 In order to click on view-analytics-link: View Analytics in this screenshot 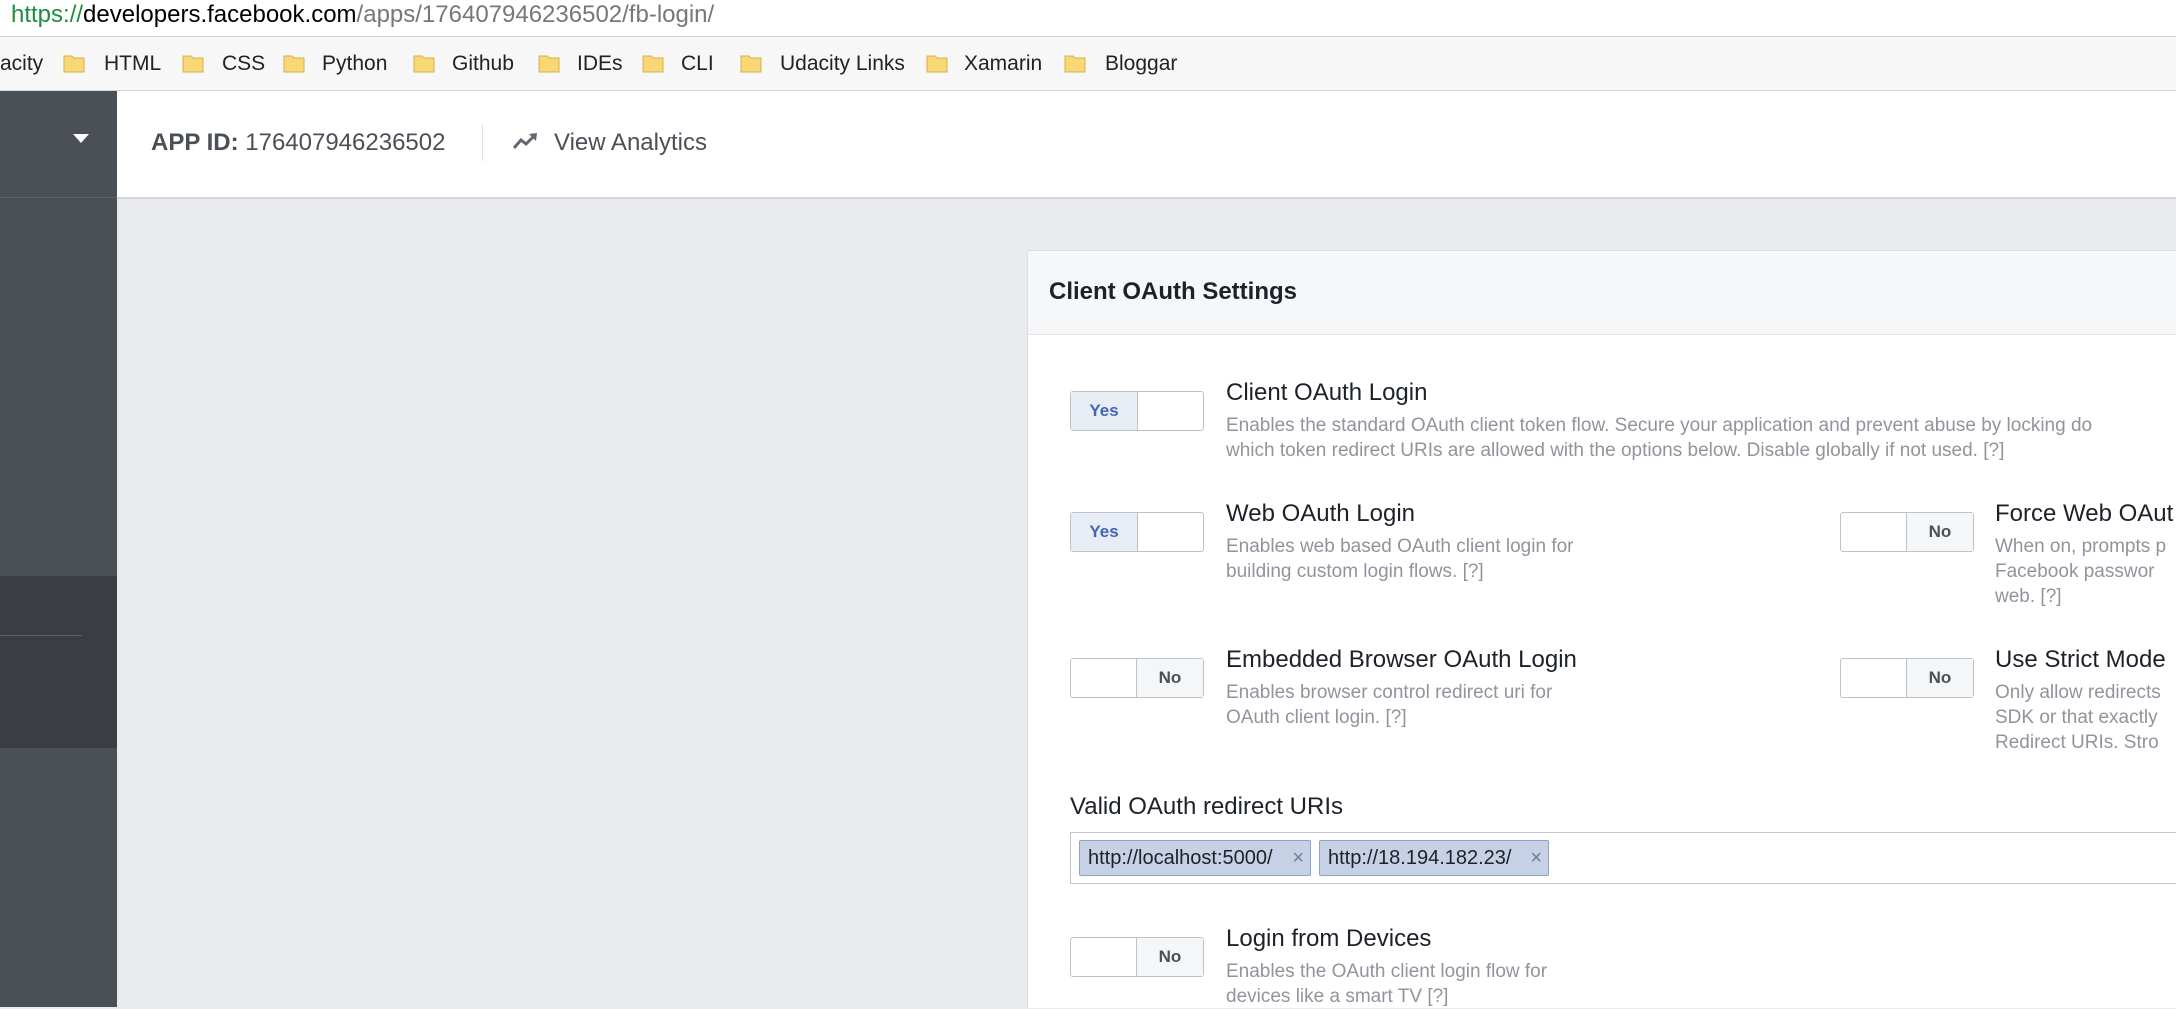, I will do `click(630, 143)`.